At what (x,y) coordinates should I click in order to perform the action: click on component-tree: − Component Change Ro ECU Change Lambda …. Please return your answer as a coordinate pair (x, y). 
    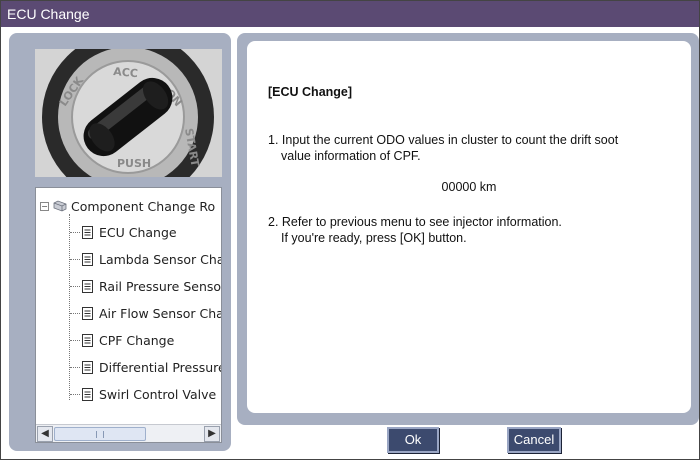
    Looking at the image, I should click on (128, 315).